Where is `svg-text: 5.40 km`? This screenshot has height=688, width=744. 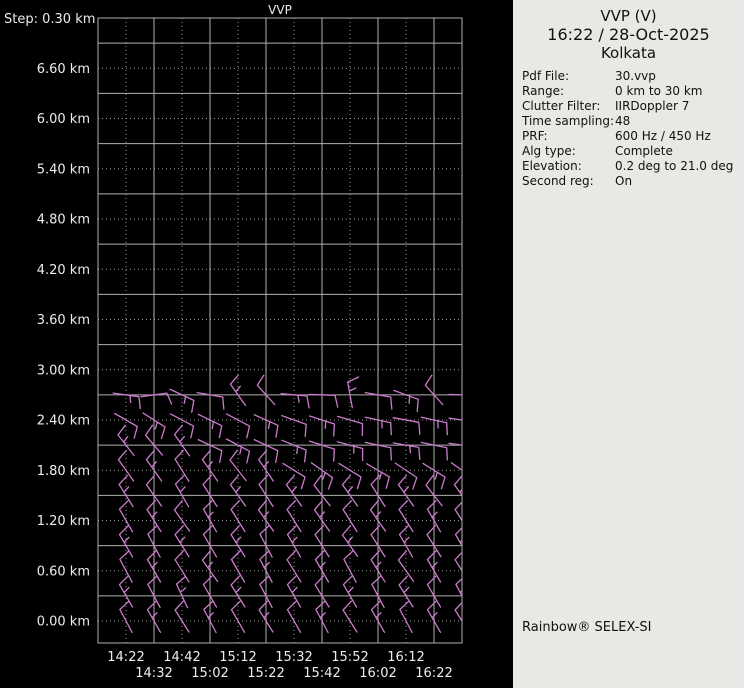 svg-text: 5.40 km is located at coordinates (63, 169).